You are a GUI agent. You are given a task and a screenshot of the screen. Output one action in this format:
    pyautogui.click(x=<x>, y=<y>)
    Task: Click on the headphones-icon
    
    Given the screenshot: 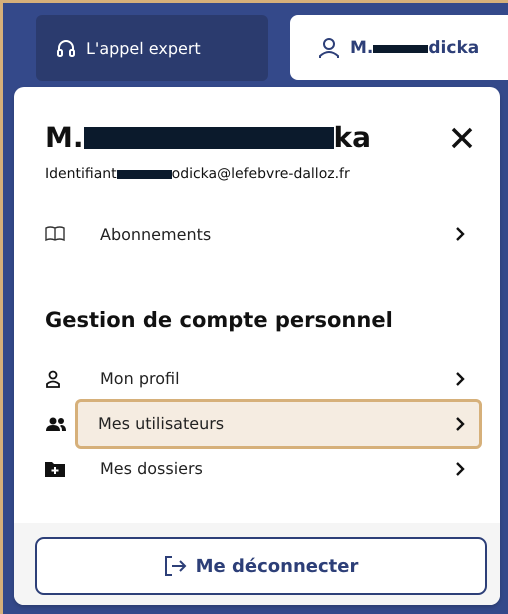 What is the action you would take?
    pyautogui.click(x=66, y=48)
    